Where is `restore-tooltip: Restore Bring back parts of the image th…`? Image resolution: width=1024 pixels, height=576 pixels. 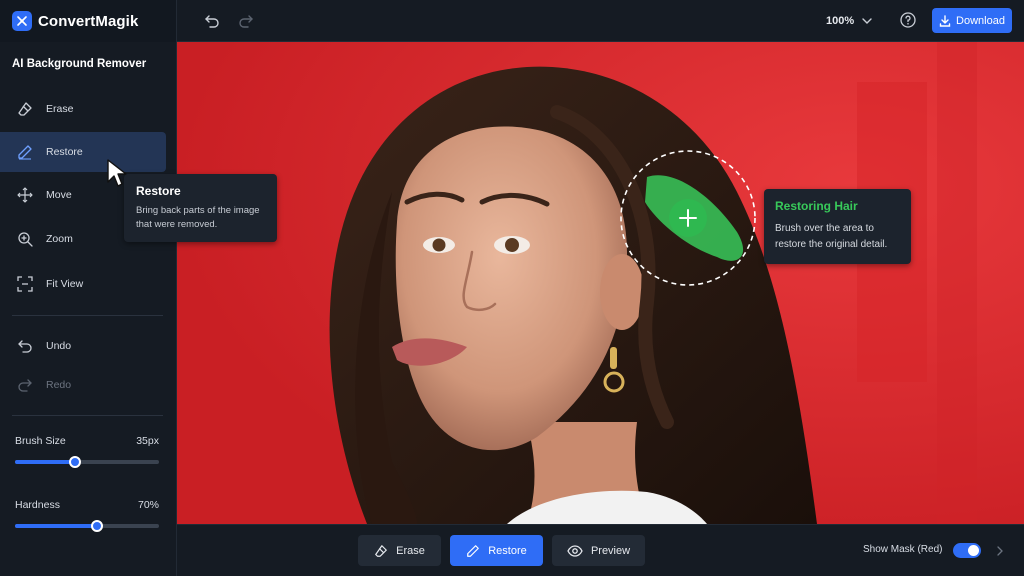
restore-tooltip: Restore Bring back parts of the image th… is located at coordinates (200, 208).